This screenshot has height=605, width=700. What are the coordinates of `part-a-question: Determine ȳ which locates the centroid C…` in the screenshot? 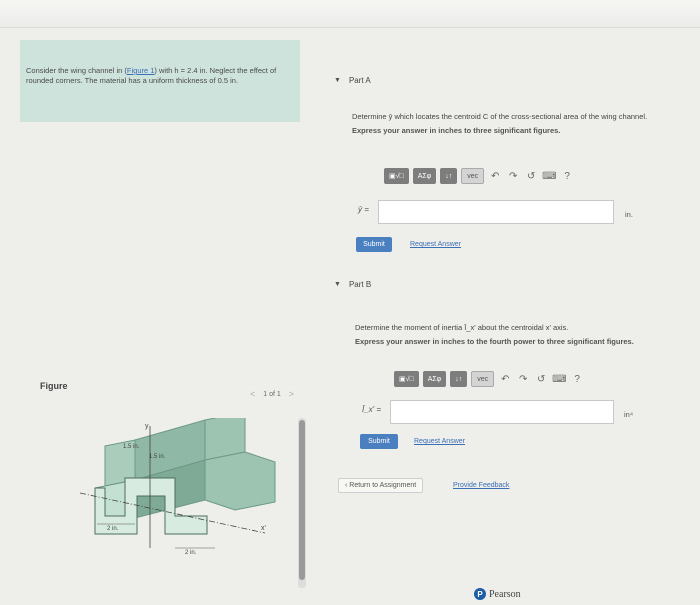 It's located at (500, 116).